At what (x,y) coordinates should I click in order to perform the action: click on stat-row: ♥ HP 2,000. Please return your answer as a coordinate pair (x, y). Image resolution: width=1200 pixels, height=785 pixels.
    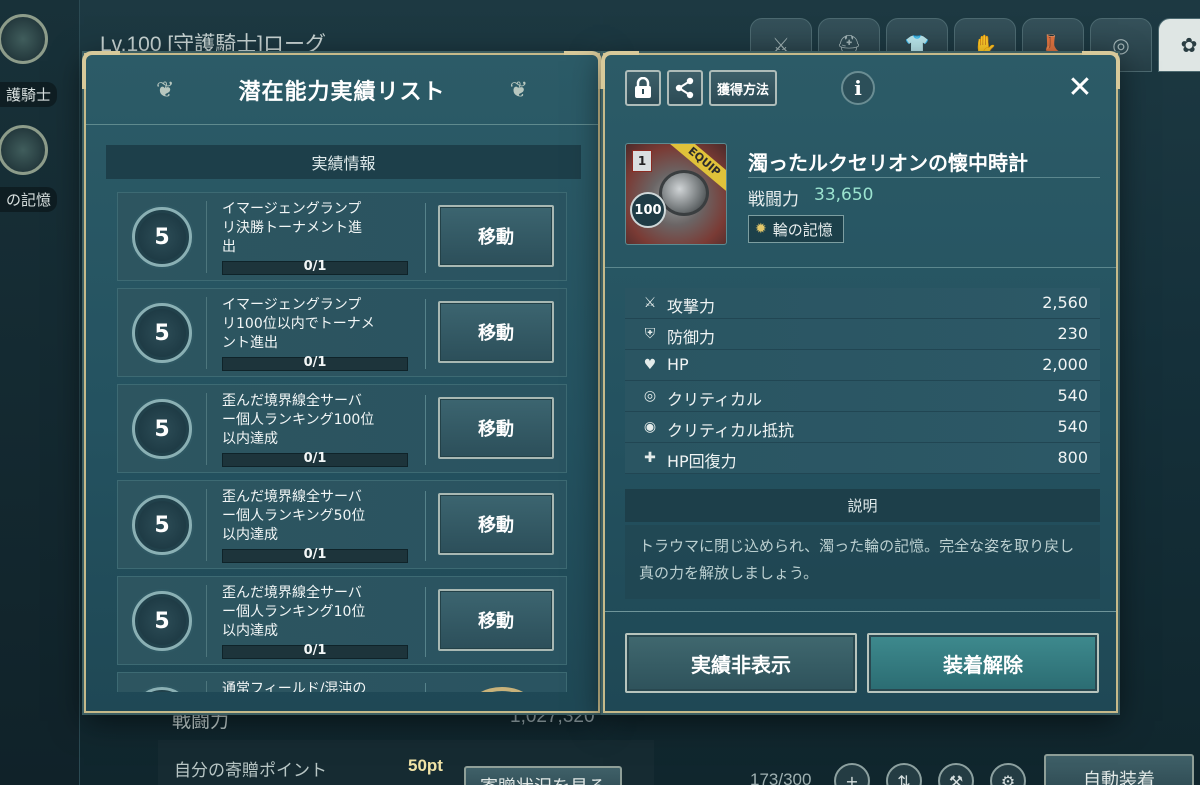
    Looking at the image, I should click on (862, 365).